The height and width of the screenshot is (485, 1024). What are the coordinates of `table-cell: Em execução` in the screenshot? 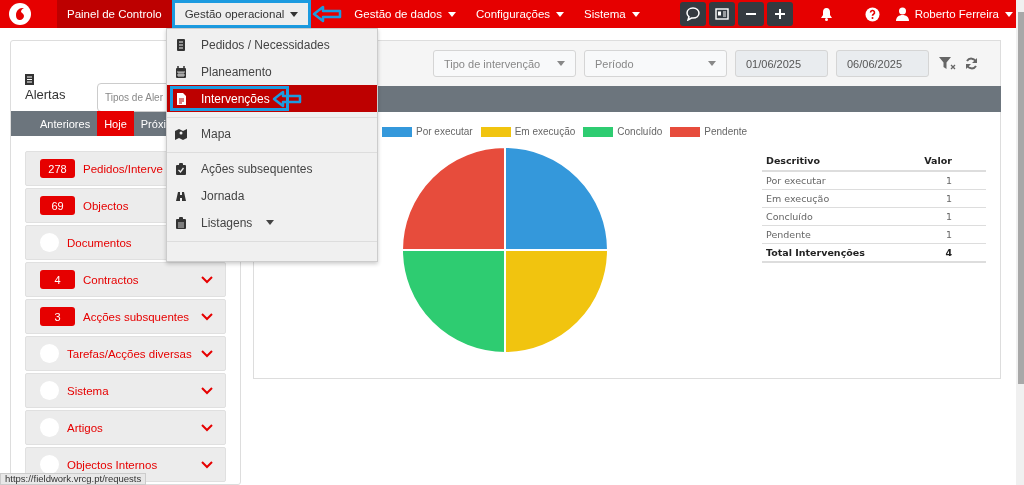 It's located at (831, 198).